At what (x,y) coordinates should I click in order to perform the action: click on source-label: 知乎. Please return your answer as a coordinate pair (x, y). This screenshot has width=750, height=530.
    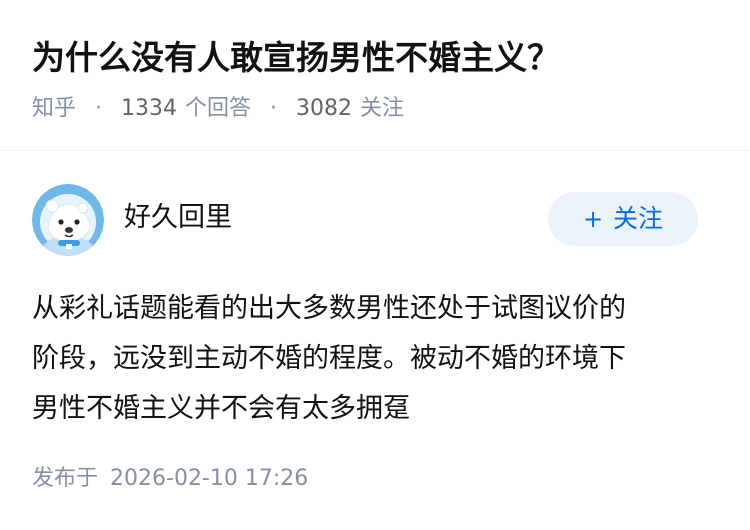
    Looking at the image, I should click on (54, 108).